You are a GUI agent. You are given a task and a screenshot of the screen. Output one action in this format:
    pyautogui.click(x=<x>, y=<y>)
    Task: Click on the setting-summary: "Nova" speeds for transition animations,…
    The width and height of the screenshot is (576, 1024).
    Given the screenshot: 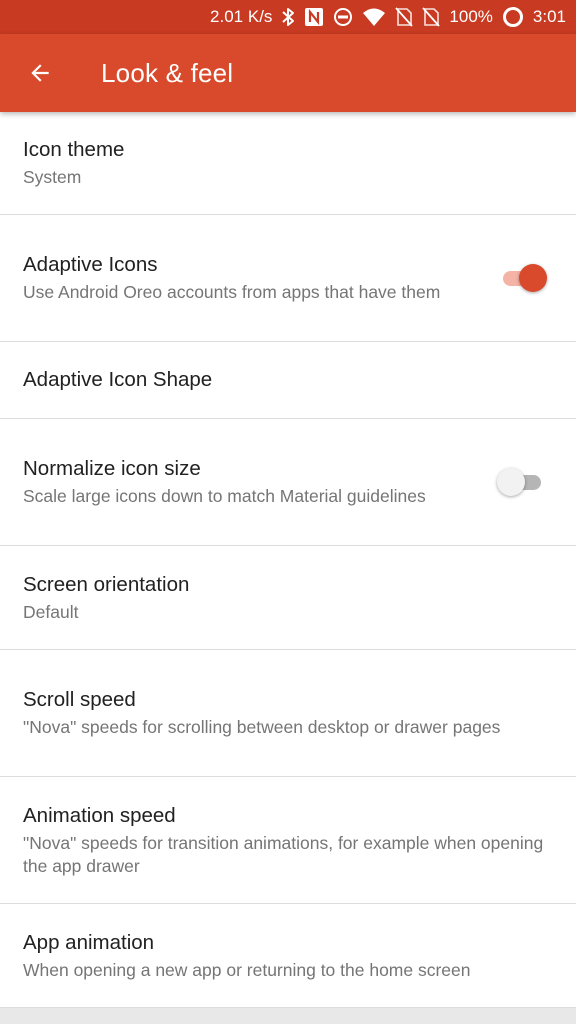 What is the action you would take?
    pyautogui.click(x=283, y=854)
    